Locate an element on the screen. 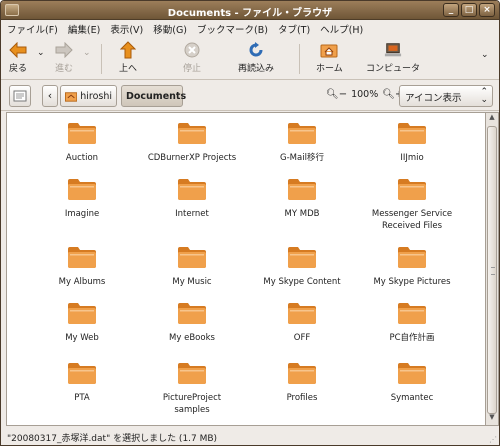  resize-grip-icon: ⋰ is located at coordinates (493, 439).